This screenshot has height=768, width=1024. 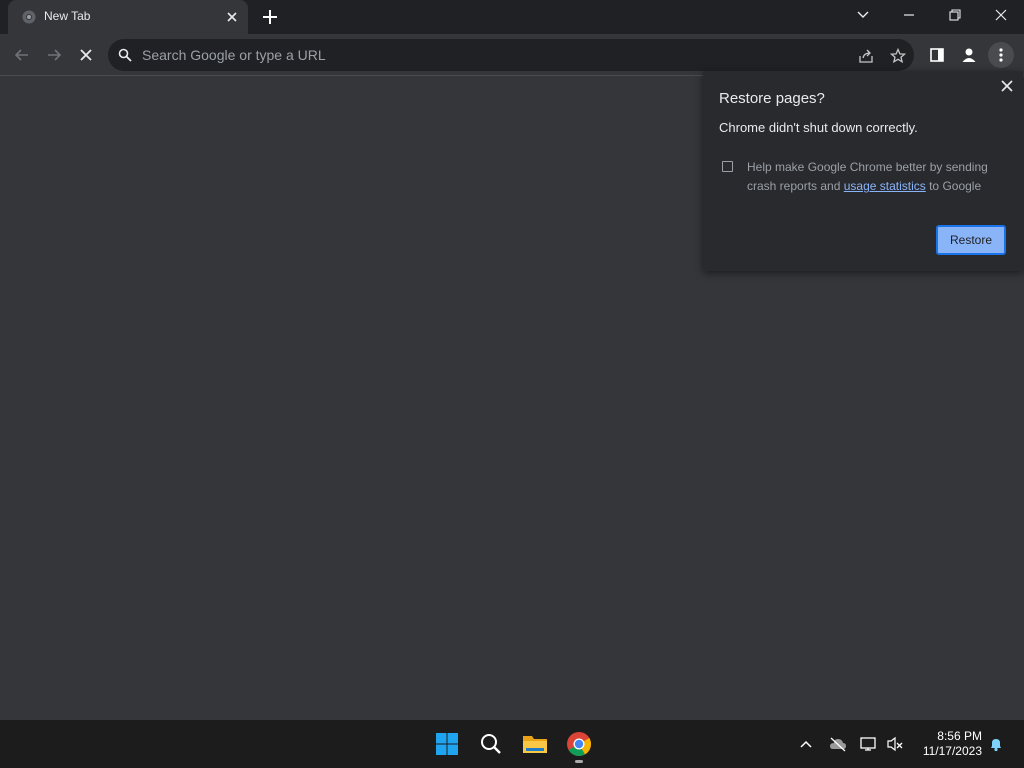 I want to click on toolbar, so click(x=512, y=55).